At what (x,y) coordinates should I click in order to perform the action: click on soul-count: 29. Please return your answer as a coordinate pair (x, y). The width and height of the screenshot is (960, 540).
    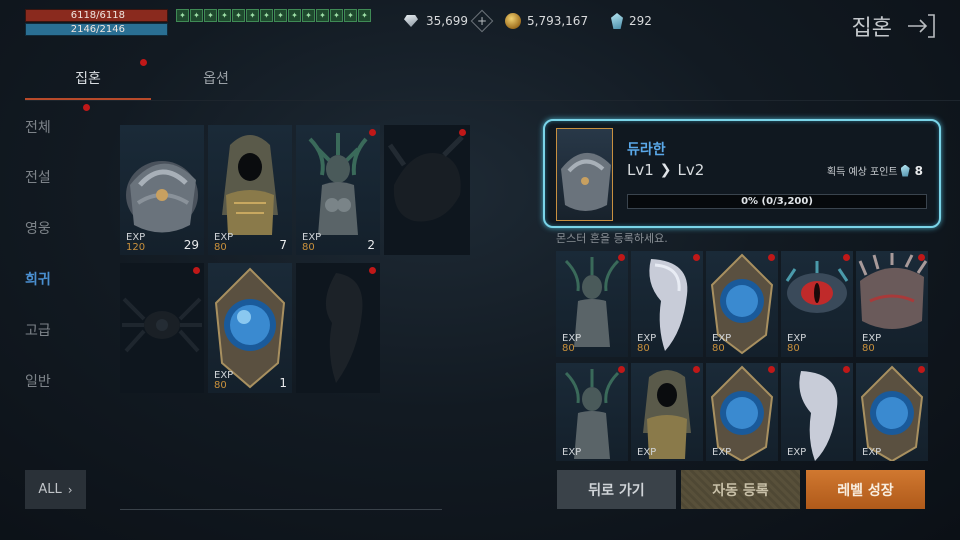
    Looking at the image, I should click on (191, 245).